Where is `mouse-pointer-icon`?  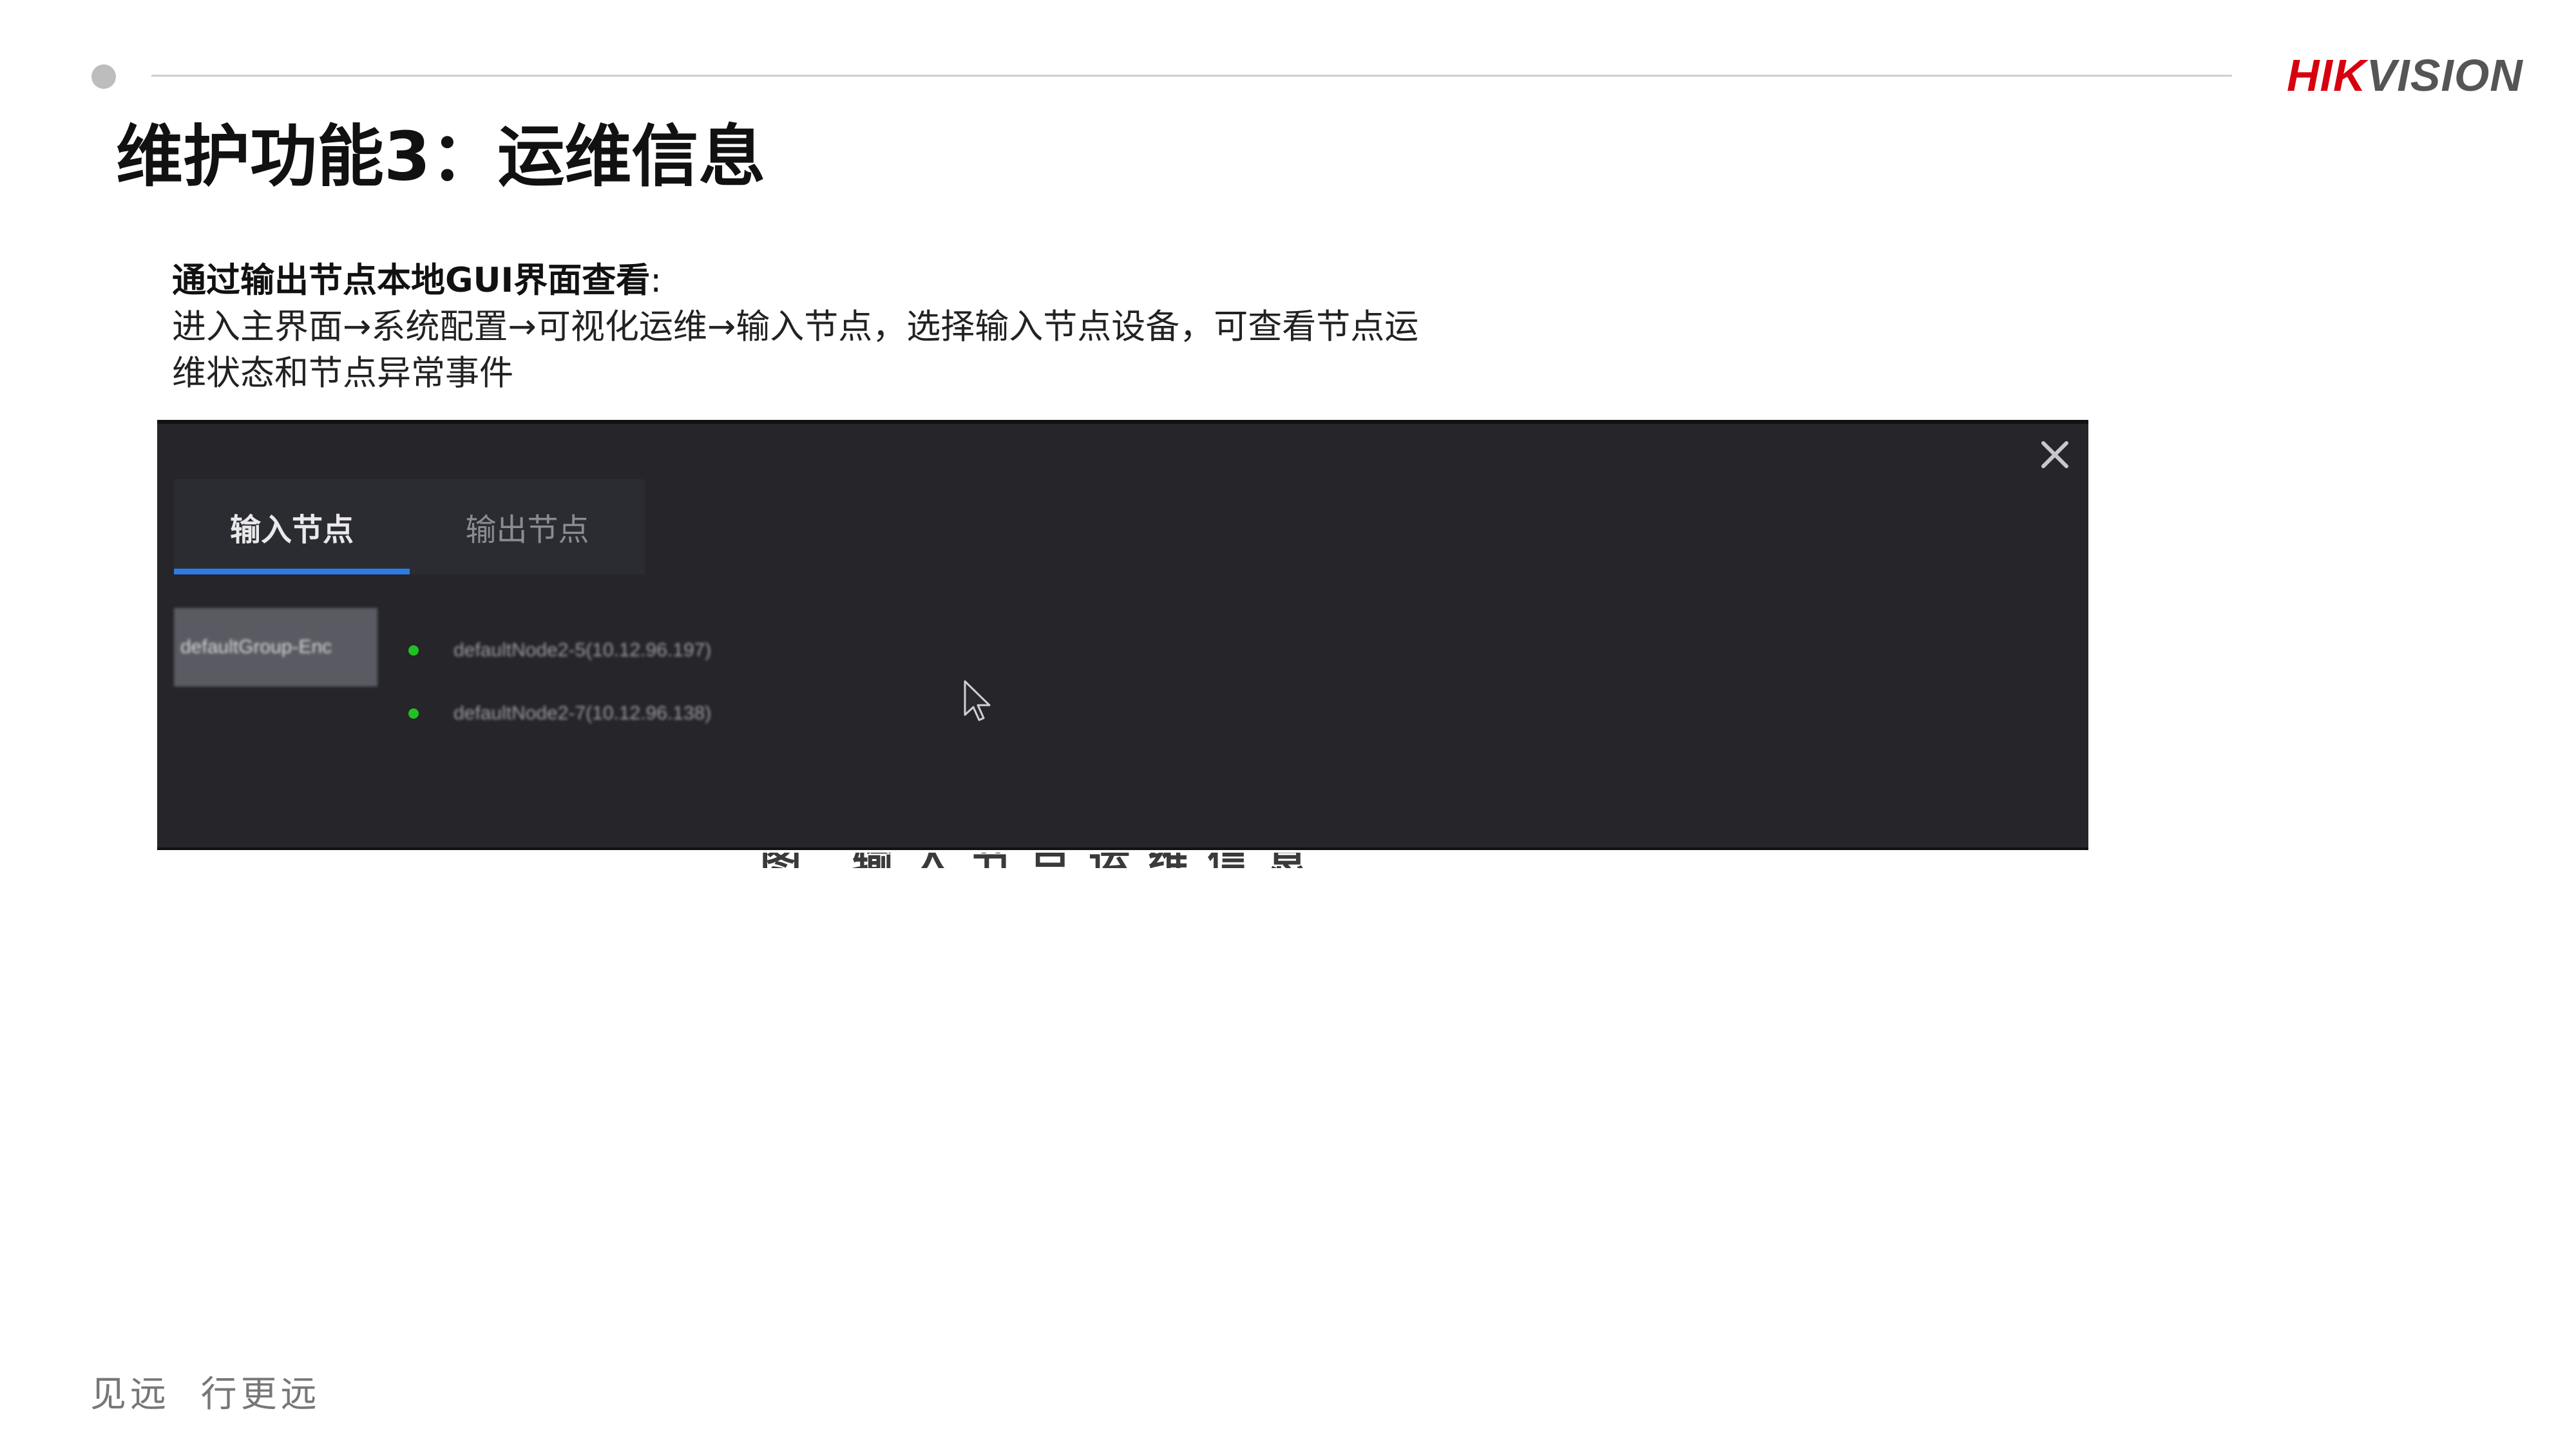 mouse-pointer-icon is located at coordinates (977, 700).